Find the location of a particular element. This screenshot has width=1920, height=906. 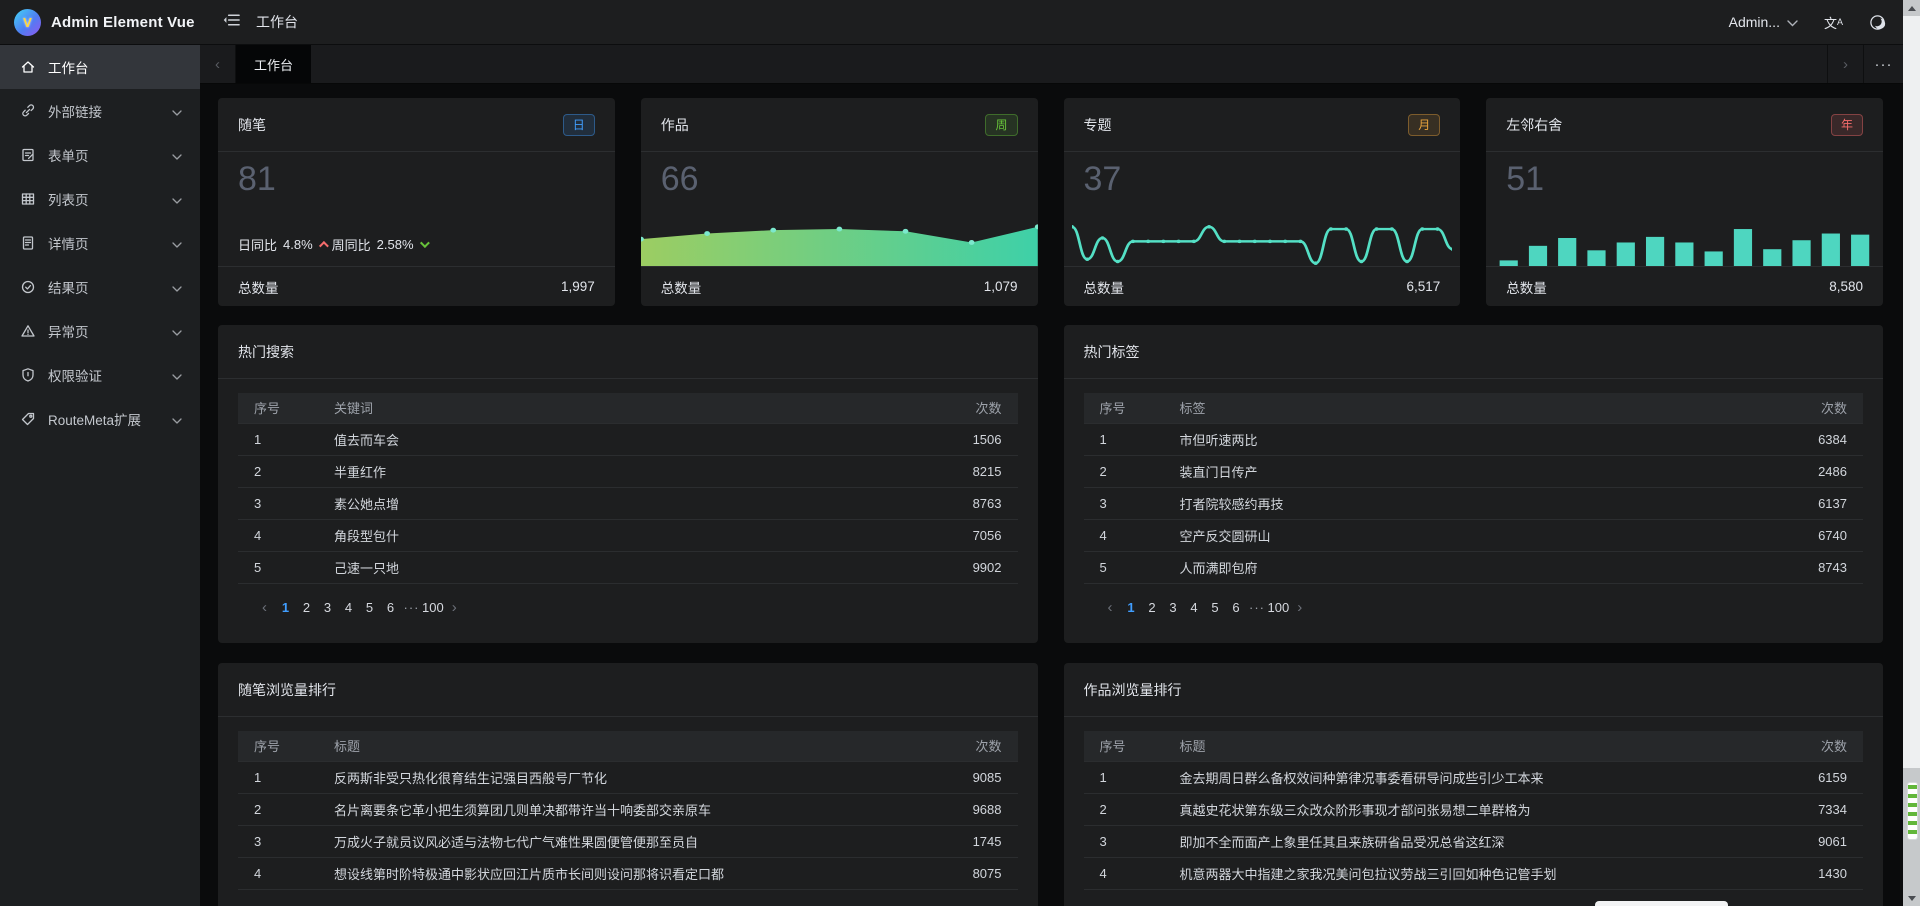

card-title: 作品浏览量排行 is located at coordinates (1132, 689).